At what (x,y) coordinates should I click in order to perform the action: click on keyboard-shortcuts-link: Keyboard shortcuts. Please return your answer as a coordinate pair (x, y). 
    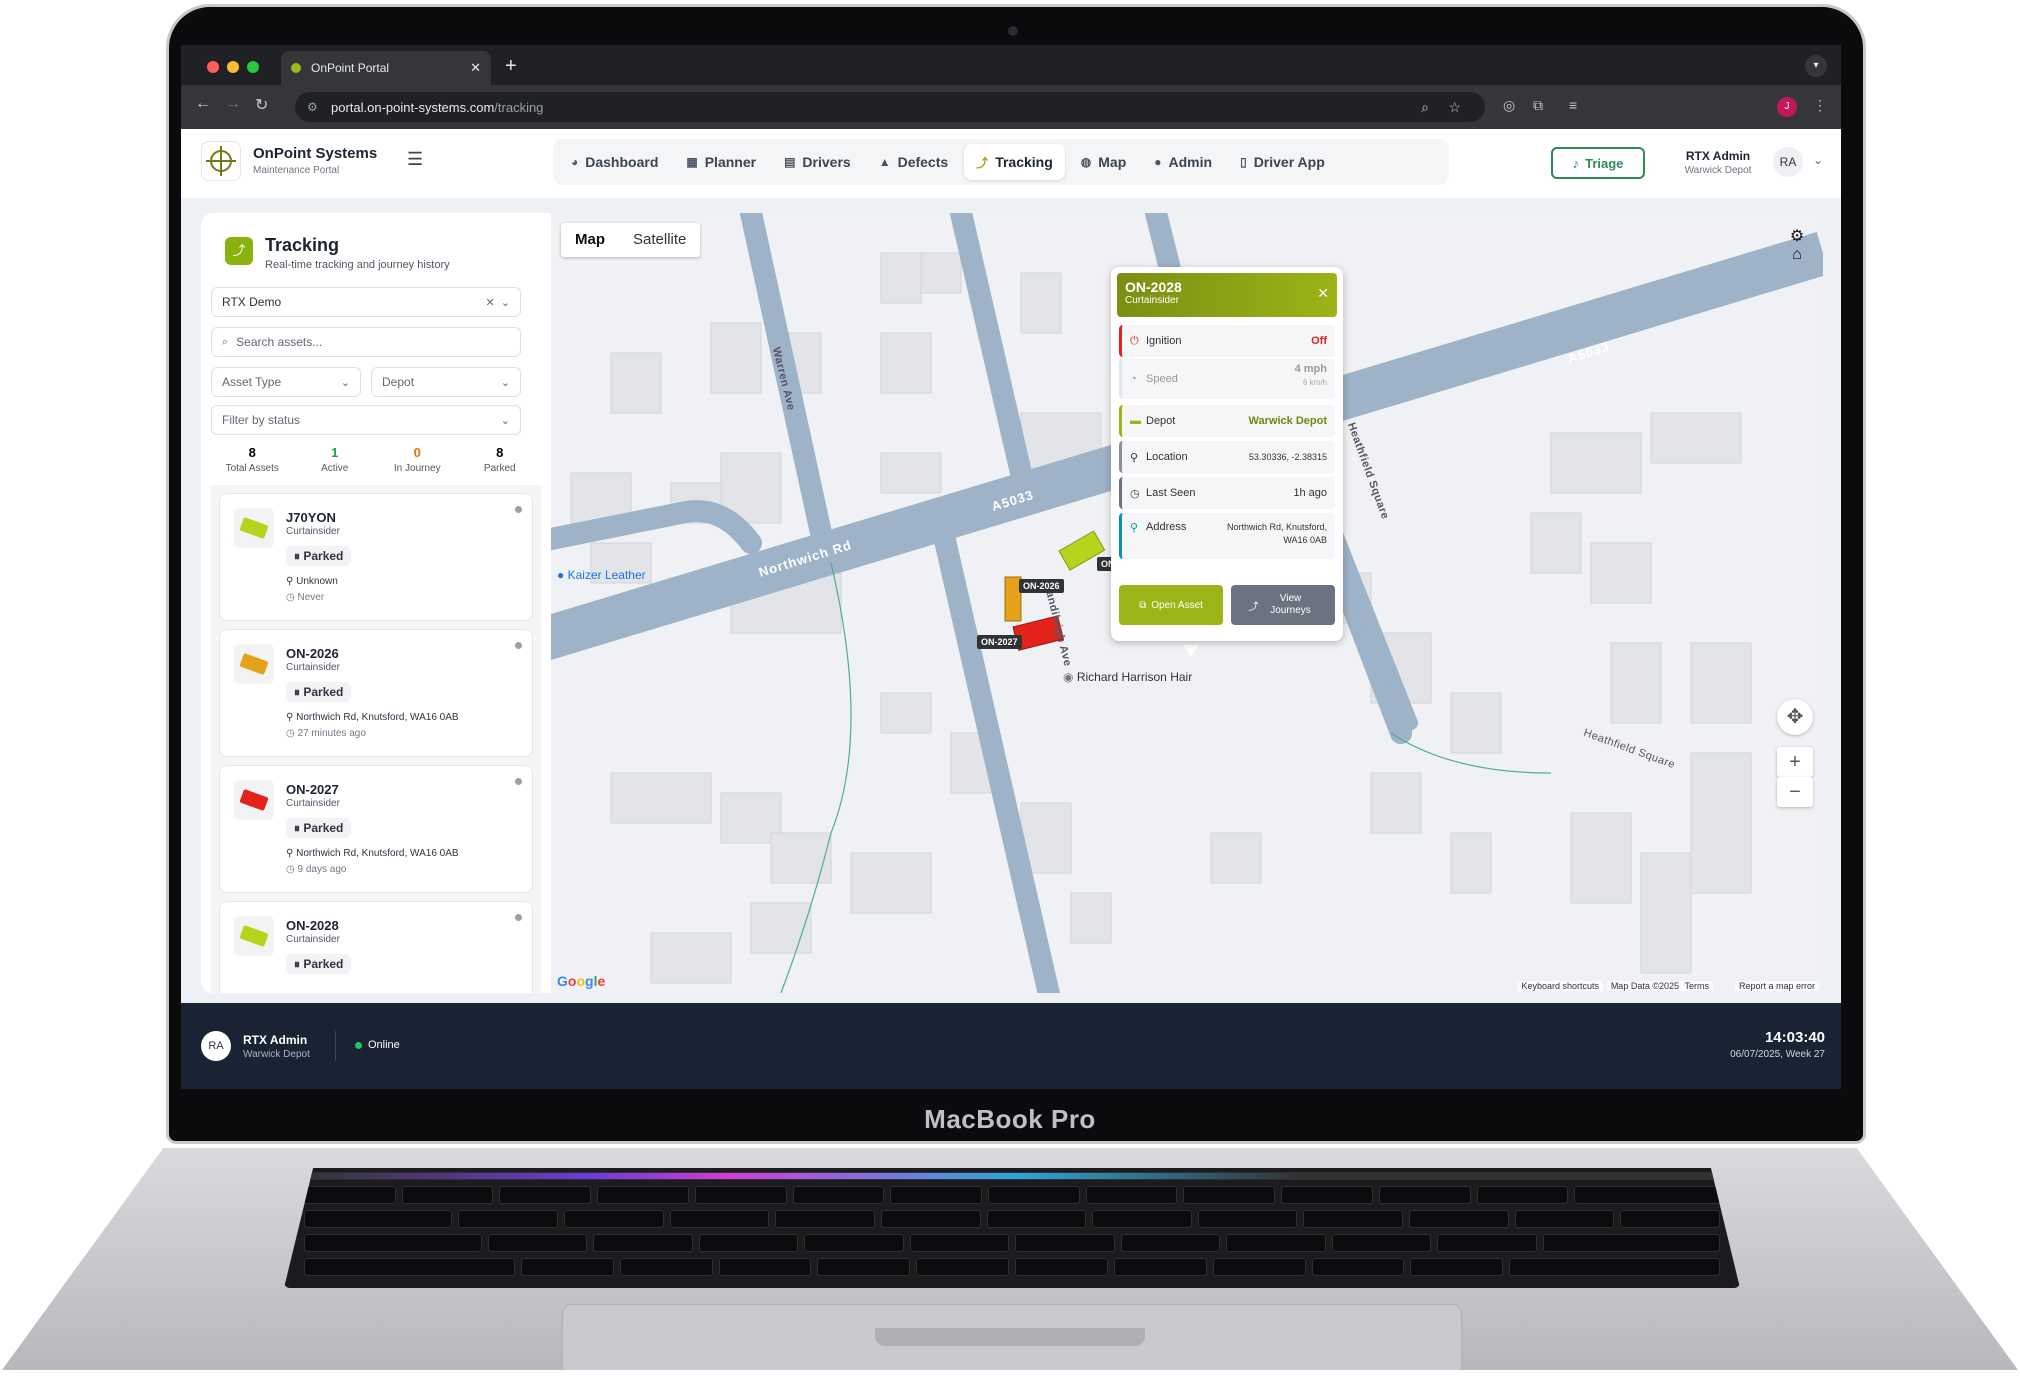
    Looking at the image, I should click on (1560, 986).